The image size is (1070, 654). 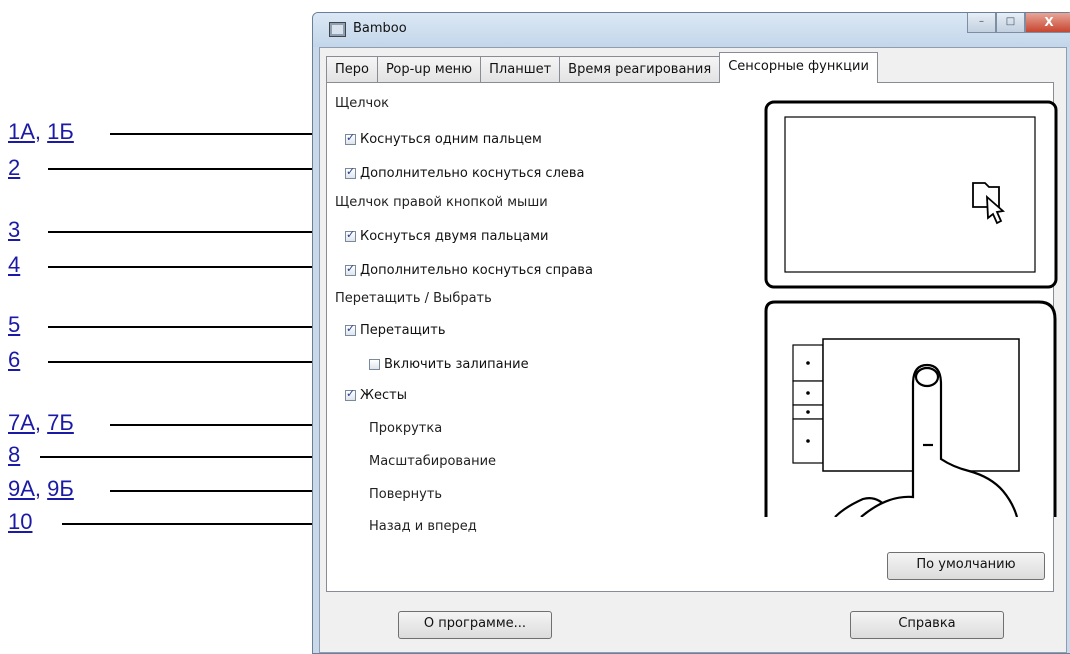 What do you see at coordinates (456, 364) in the screenshot?
I see `checkbox-label: Включить залипание` at bounding box center [456, 364].